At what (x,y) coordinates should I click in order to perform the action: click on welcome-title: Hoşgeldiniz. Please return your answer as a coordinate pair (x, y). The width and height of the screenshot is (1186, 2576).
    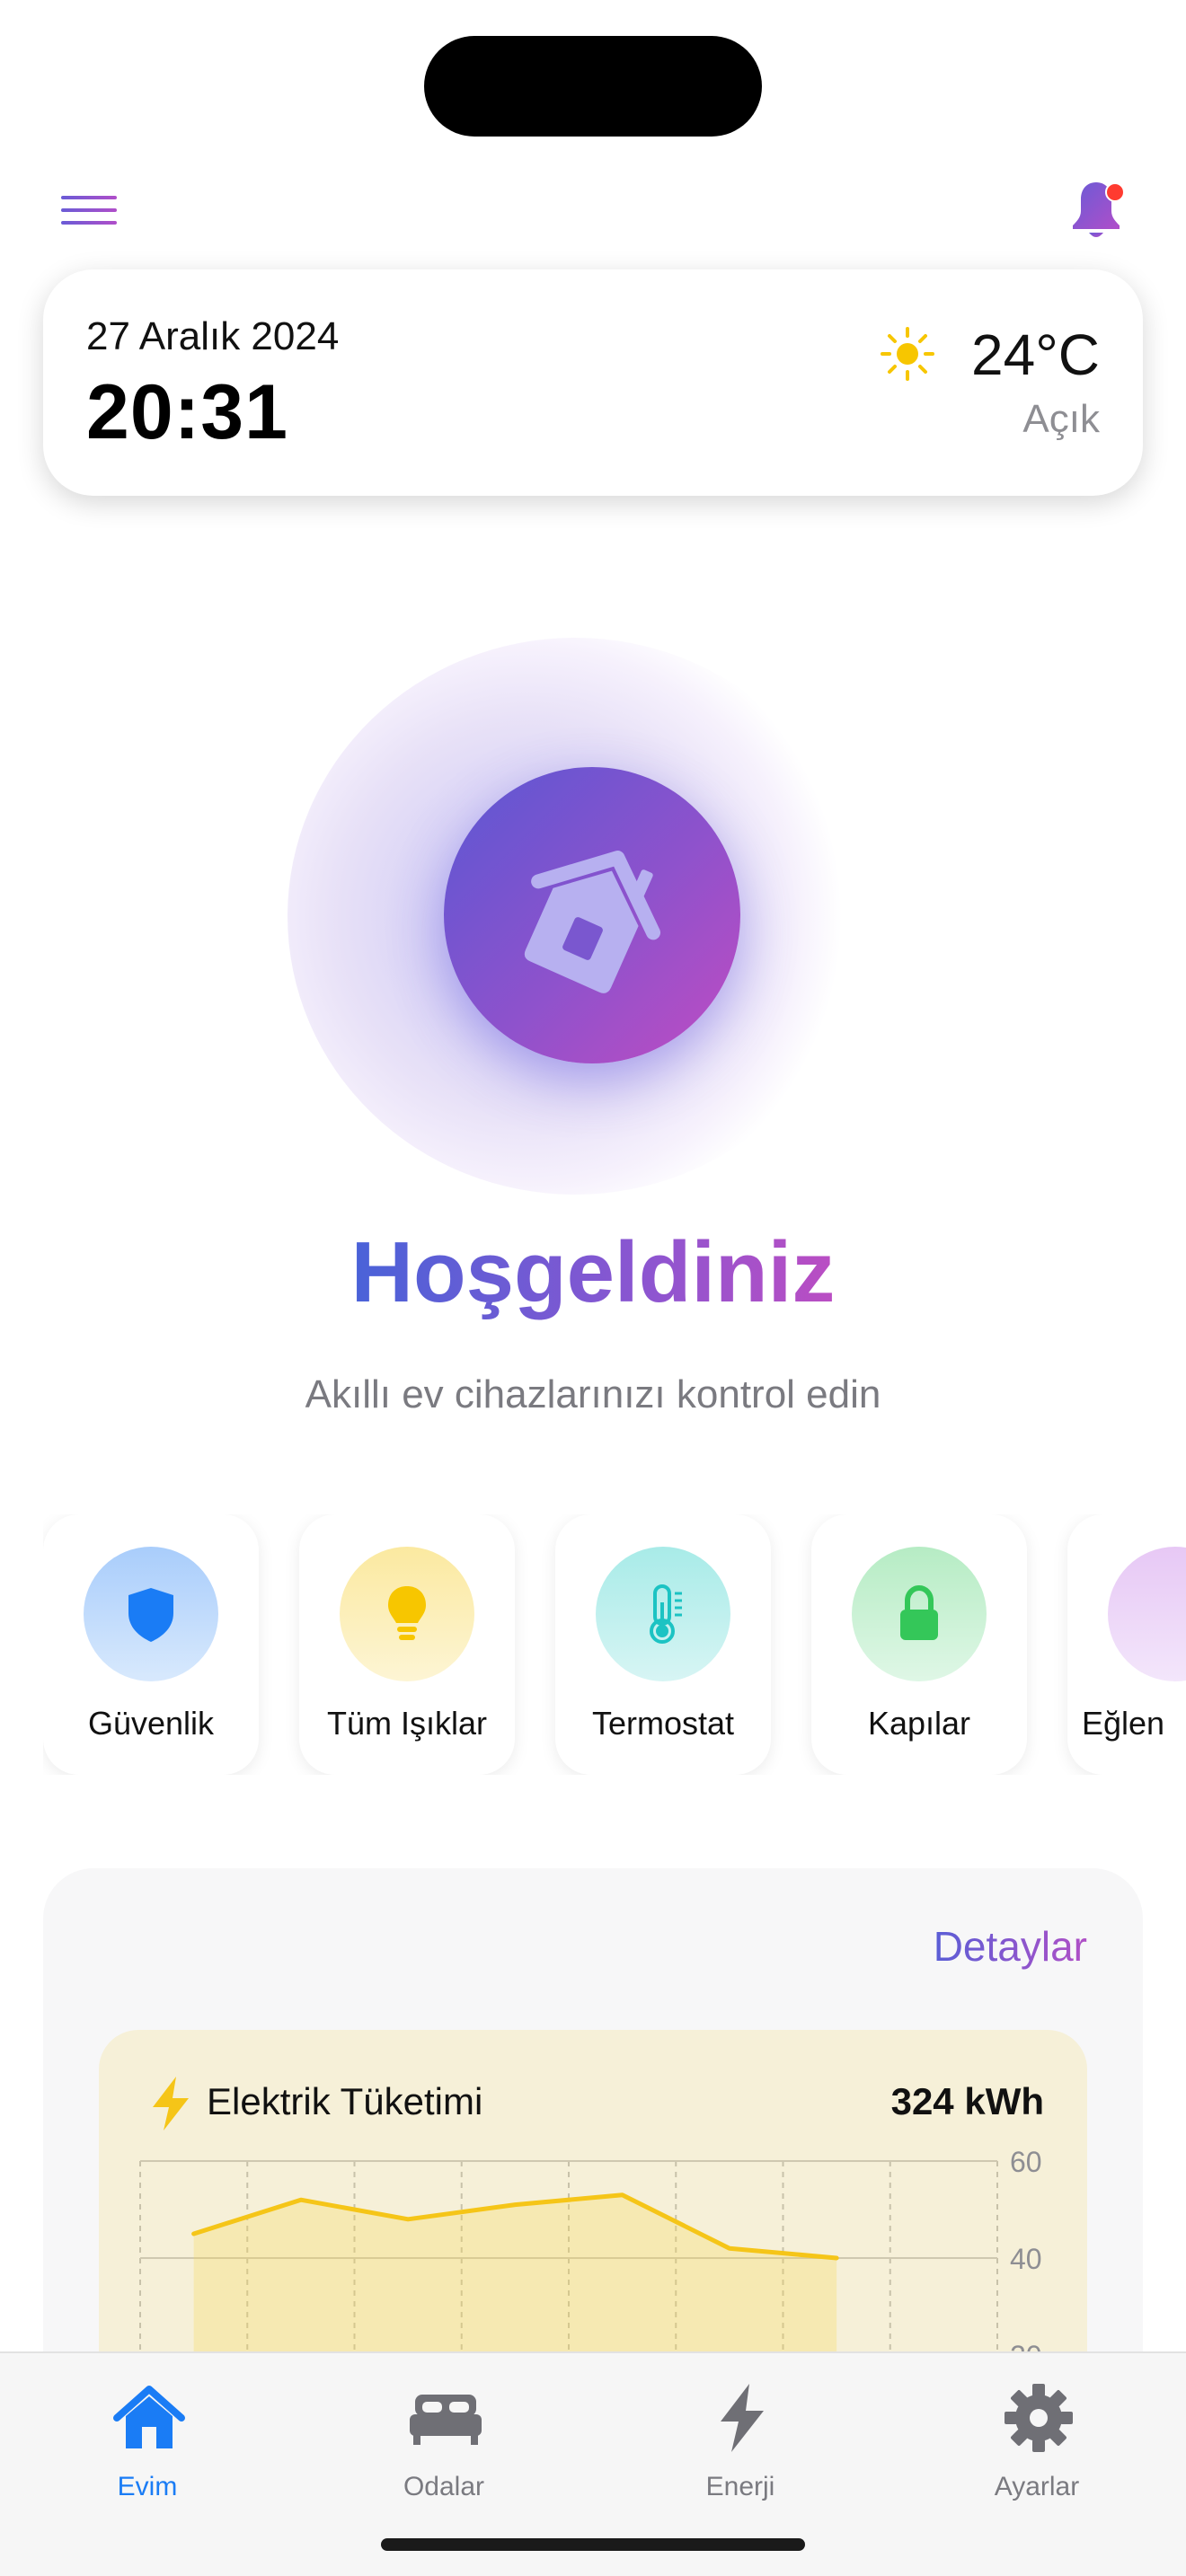
    Looking at the image, I should click on (593, 1272).